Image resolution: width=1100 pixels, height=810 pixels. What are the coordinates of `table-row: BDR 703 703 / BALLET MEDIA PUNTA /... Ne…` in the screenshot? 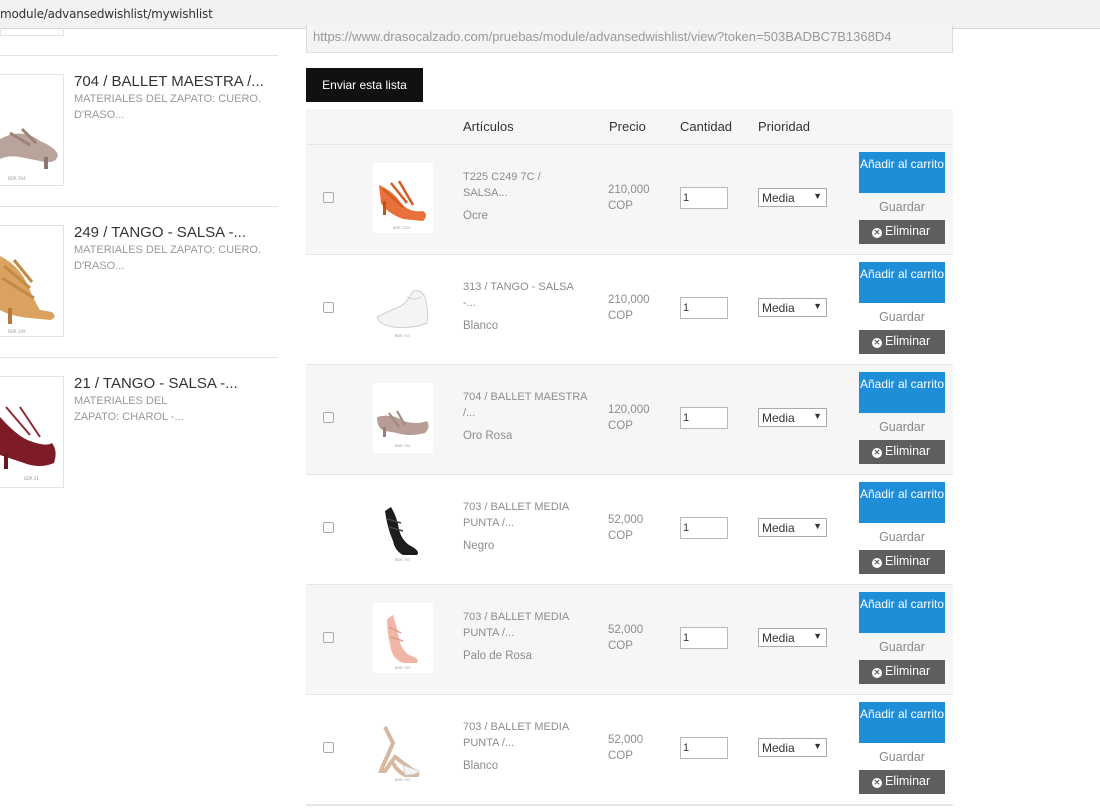 It's located at (629, 530).